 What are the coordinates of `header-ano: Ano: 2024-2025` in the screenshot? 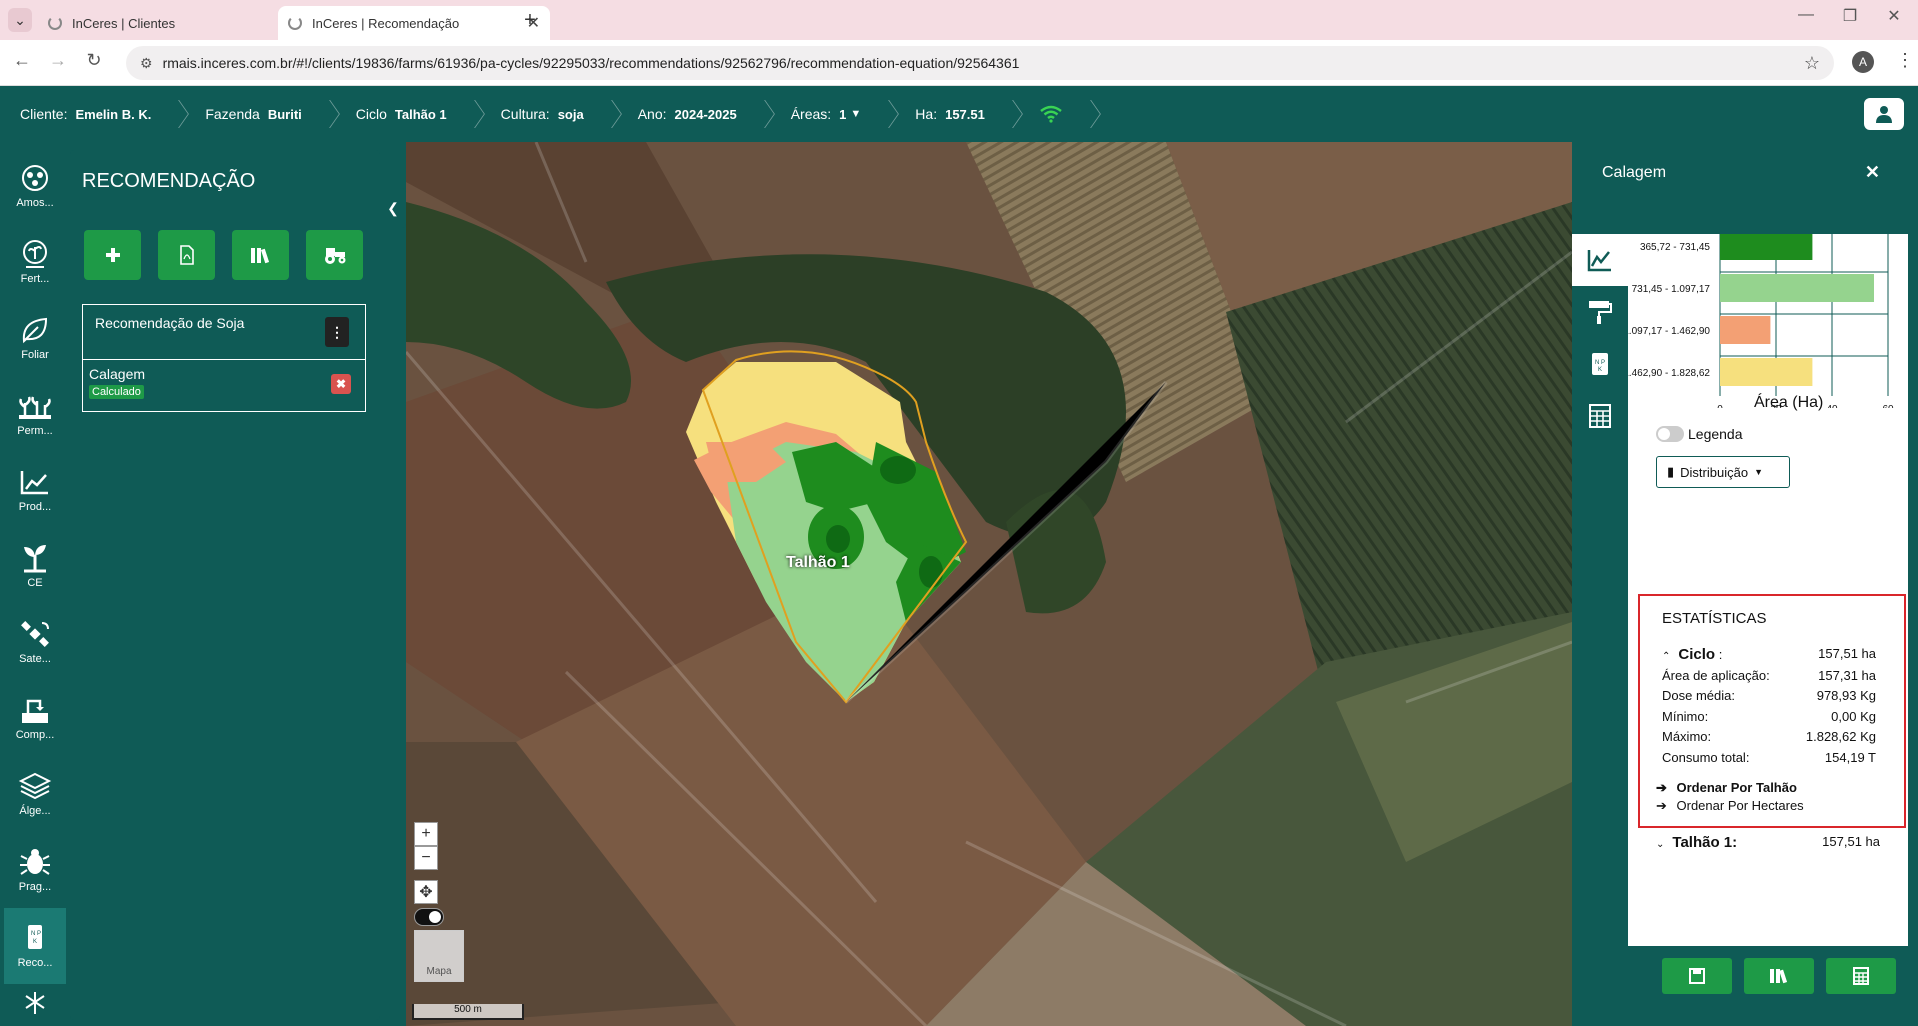 It's located at (688, 114).